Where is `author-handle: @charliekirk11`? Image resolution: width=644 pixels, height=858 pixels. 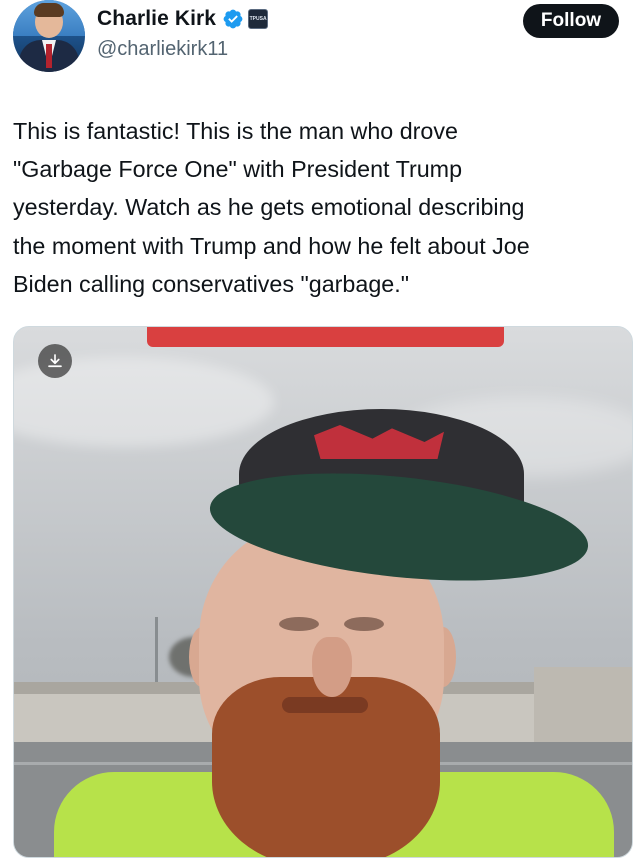 author-handle: @charliekirk11 is located at coordinates (162, 49).